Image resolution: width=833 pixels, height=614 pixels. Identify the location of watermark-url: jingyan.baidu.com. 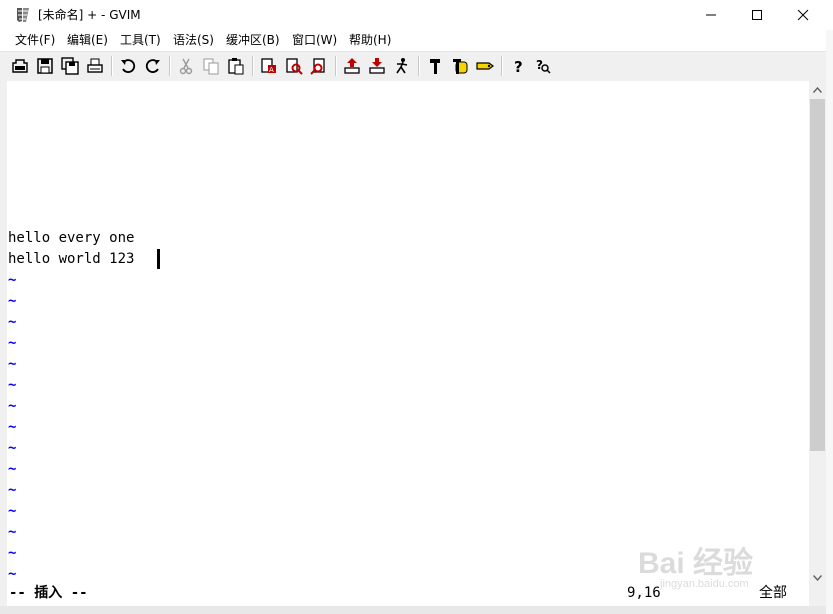
(704, 584).